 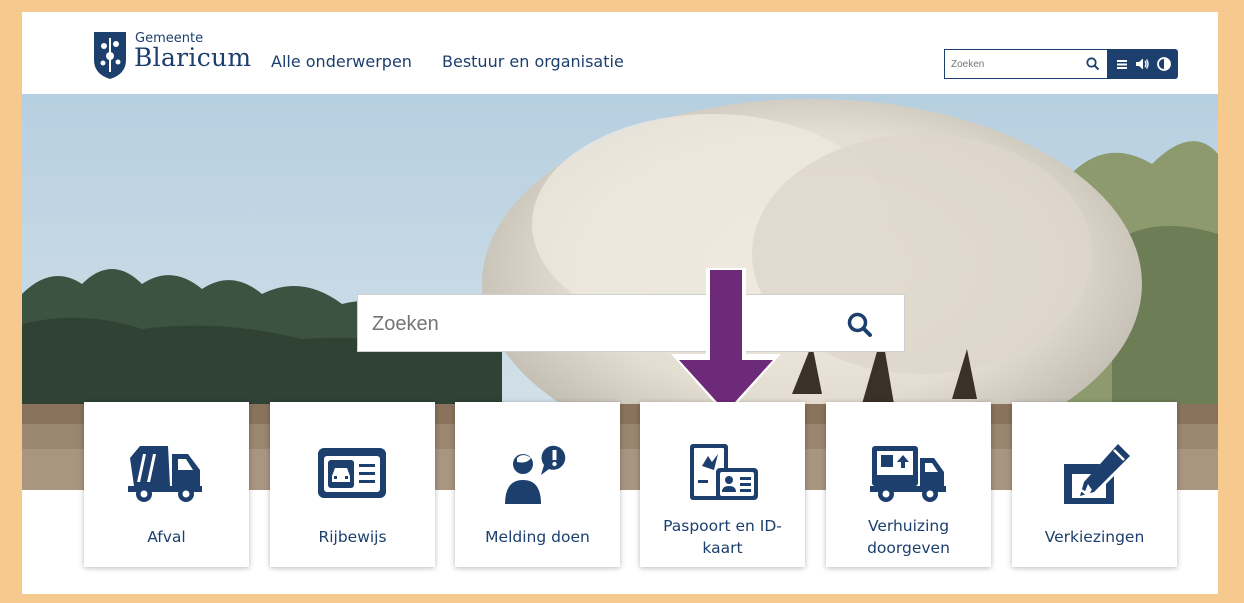 What do you see at coordinates (1013, 64) in the screenshot?
I see `header-search-input` at bounding box center [1013, 64].